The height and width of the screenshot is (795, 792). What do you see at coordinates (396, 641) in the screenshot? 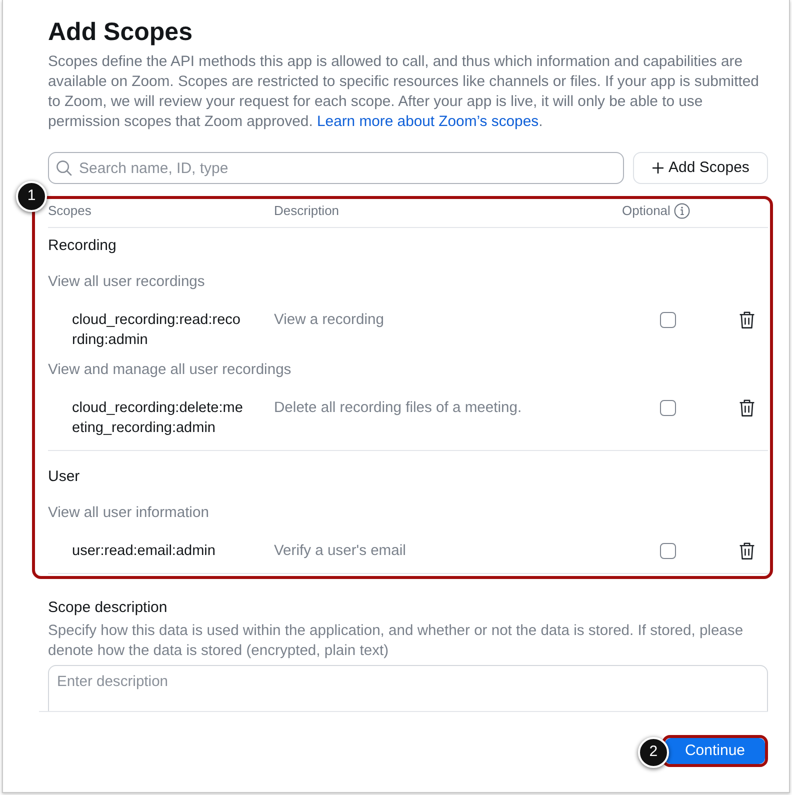
I see `help-text: Specify how this data is used within the application, and whether or not the data is stored. If stored, please denote how the data is stored (encrypted, plain text)` at bounding box center [396, 641].